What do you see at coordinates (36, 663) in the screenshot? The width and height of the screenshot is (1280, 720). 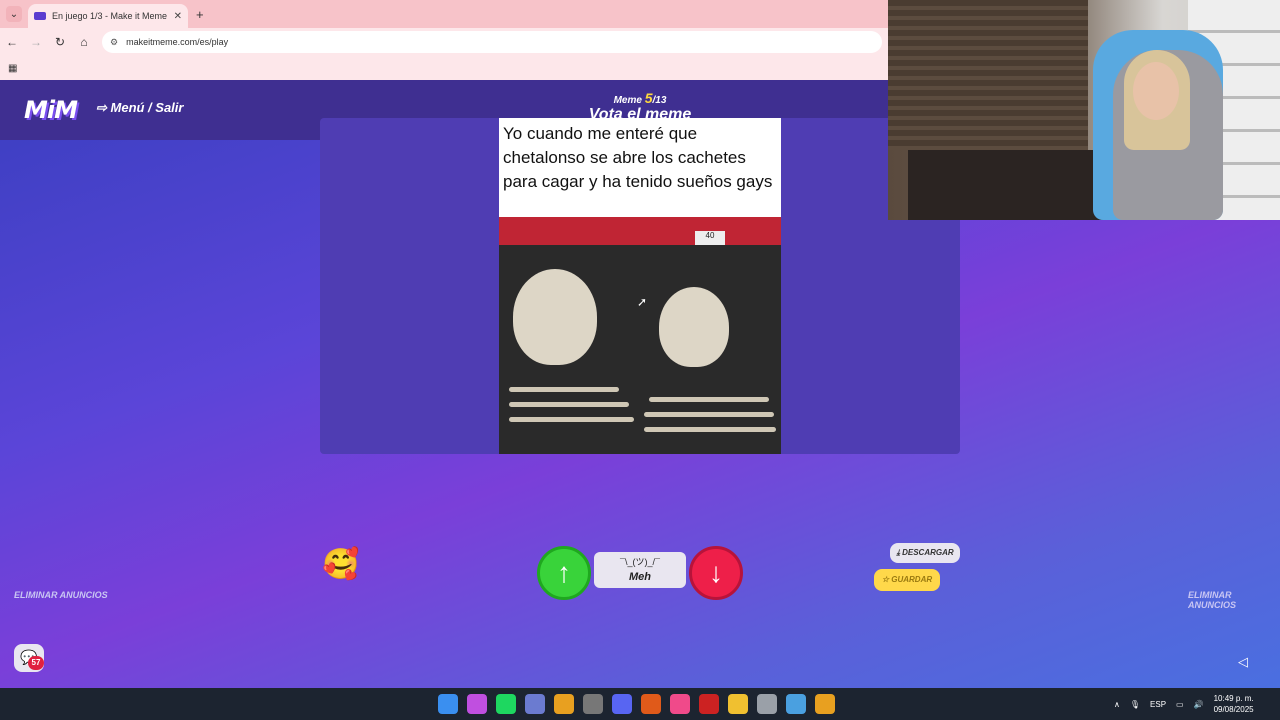 I see `chat-count-badge: 57` at bounding box center [36, 663].